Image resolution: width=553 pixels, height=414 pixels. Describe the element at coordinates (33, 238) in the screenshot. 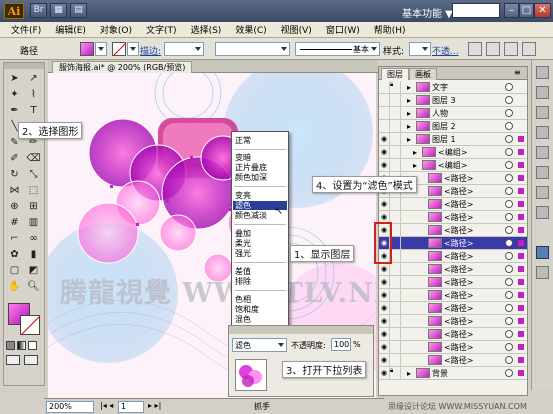

I see `blend-tool-icon: ∞` at that location.